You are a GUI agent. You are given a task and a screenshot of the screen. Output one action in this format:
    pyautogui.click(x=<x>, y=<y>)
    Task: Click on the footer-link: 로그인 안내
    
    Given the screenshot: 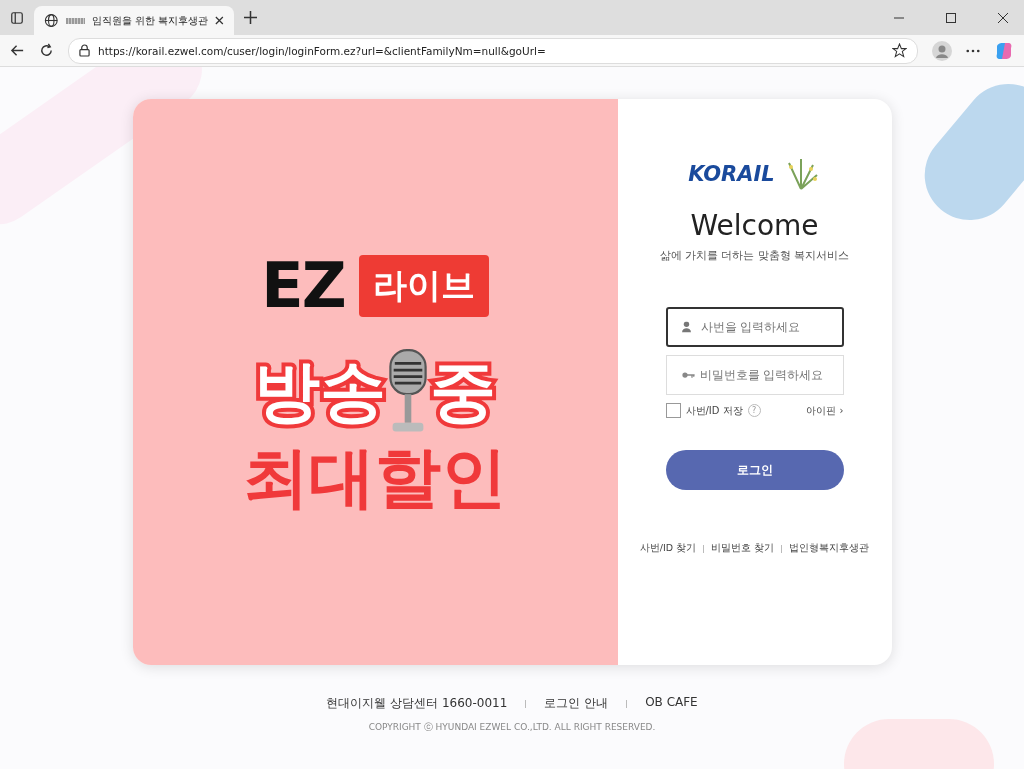 What is the action you would take?
    pyautogui.click(x=576, y=703)
    